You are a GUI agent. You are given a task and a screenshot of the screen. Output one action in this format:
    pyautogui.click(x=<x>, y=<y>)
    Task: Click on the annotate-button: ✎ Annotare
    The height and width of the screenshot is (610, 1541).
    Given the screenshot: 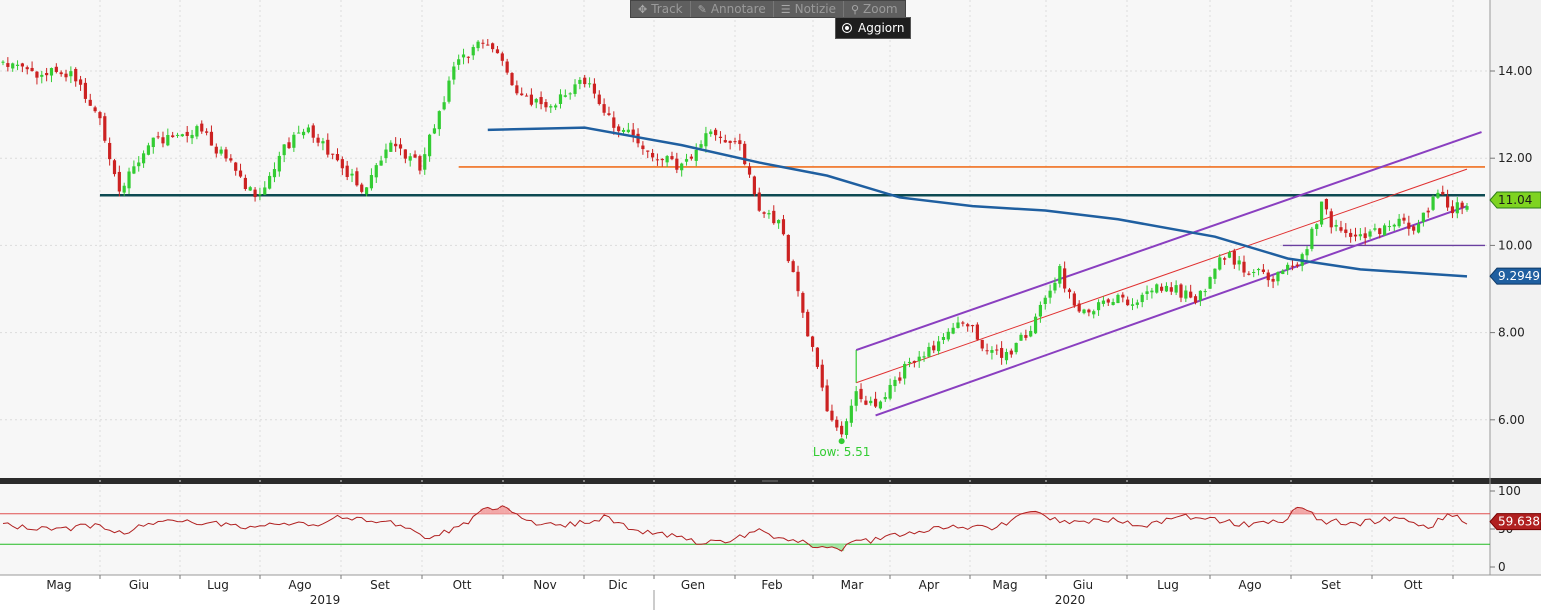 What is the action you would take?
    pyautogui.click(x=732, y=9)
    